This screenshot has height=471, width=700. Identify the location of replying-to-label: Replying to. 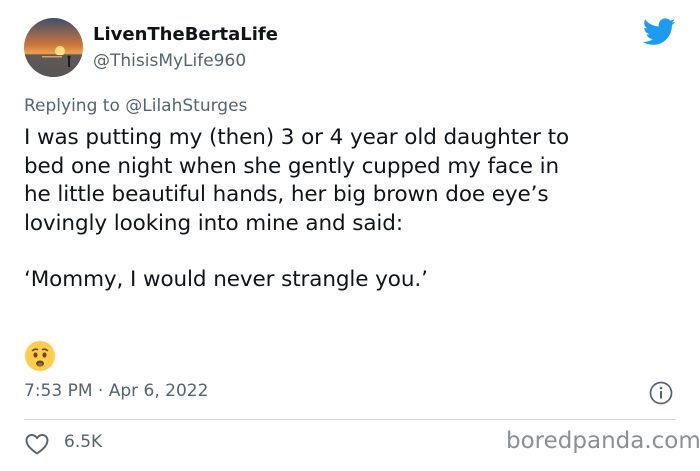
(72, 106).